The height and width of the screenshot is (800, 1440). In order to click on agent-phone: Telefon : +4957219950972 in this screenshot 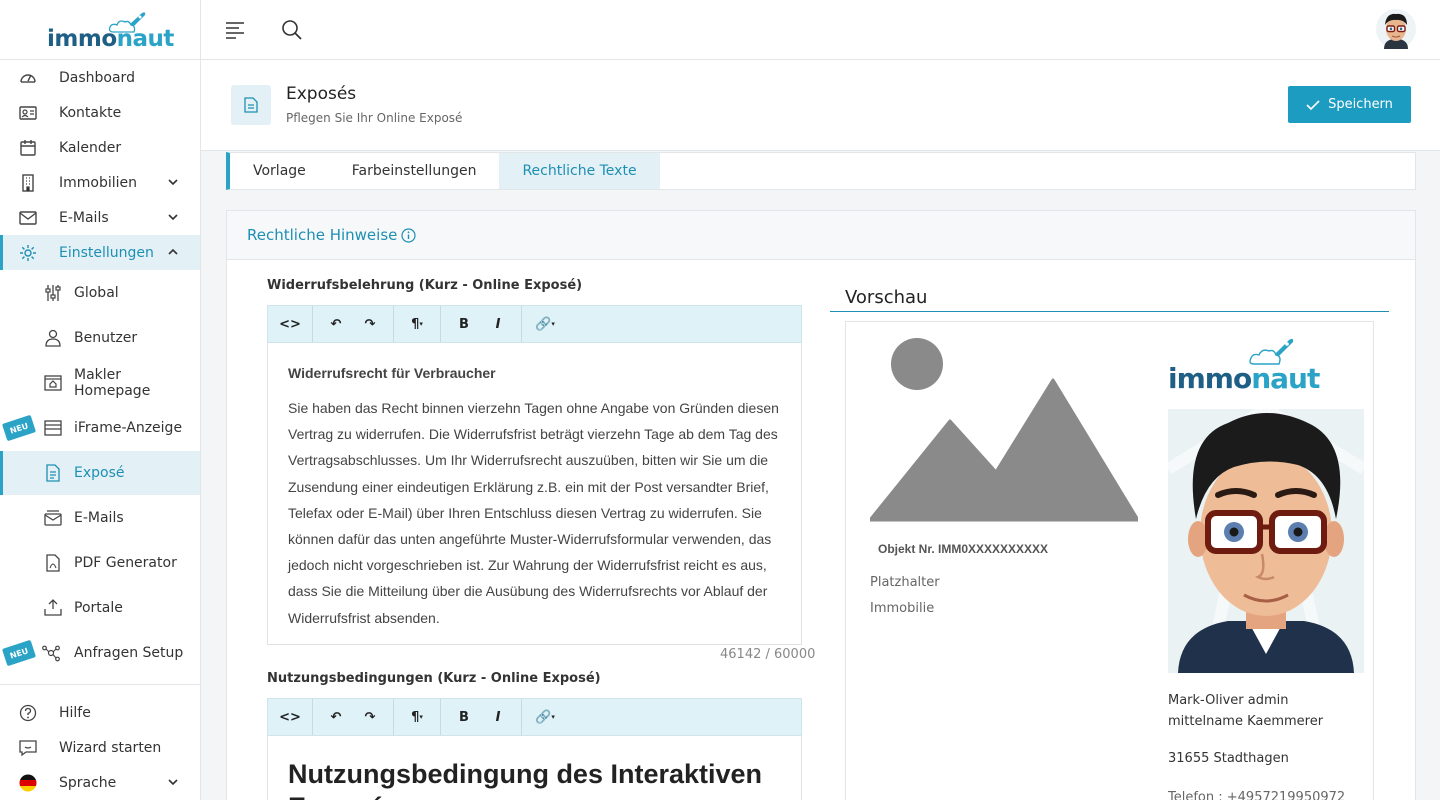, I will do `click(1257, 795)`.